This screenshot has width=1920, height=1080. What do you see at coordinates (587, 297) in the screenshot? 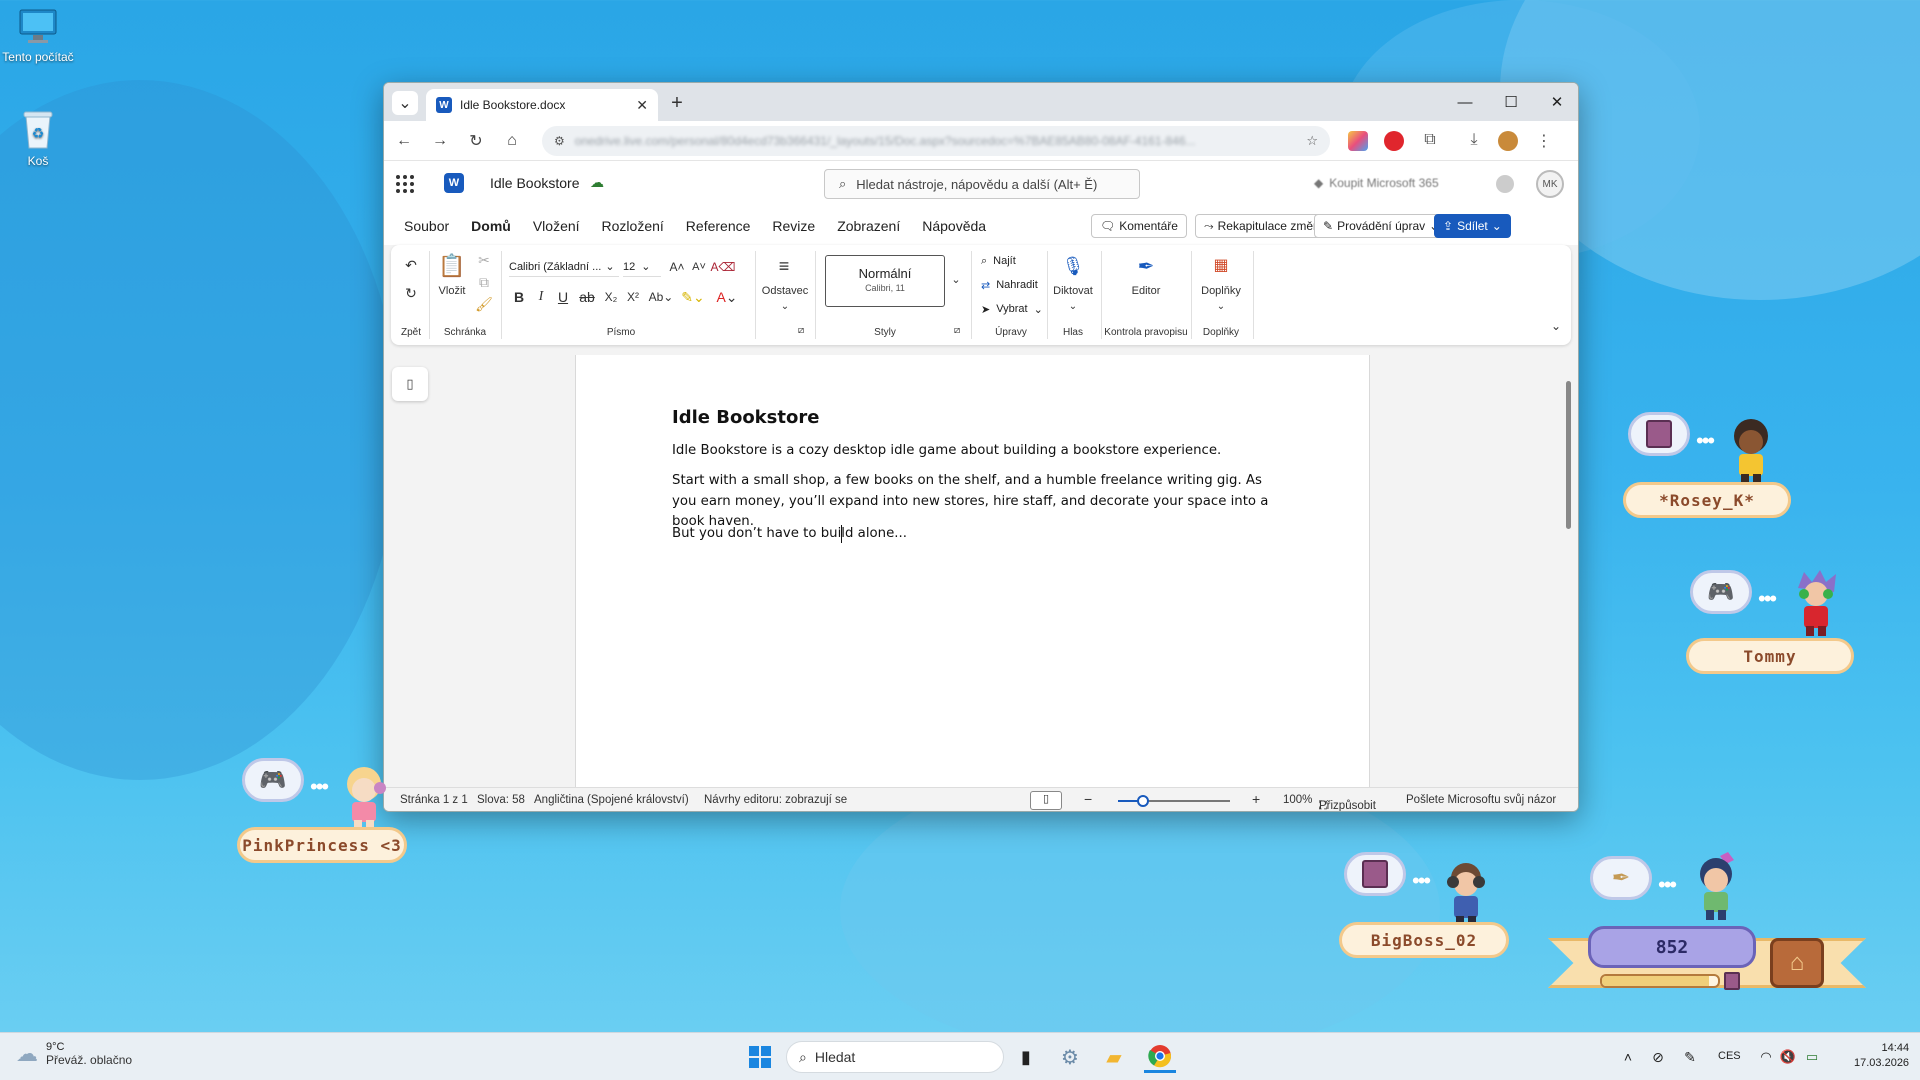
I see `strikethrough-icon: ab` at bounding box center [587, 297].